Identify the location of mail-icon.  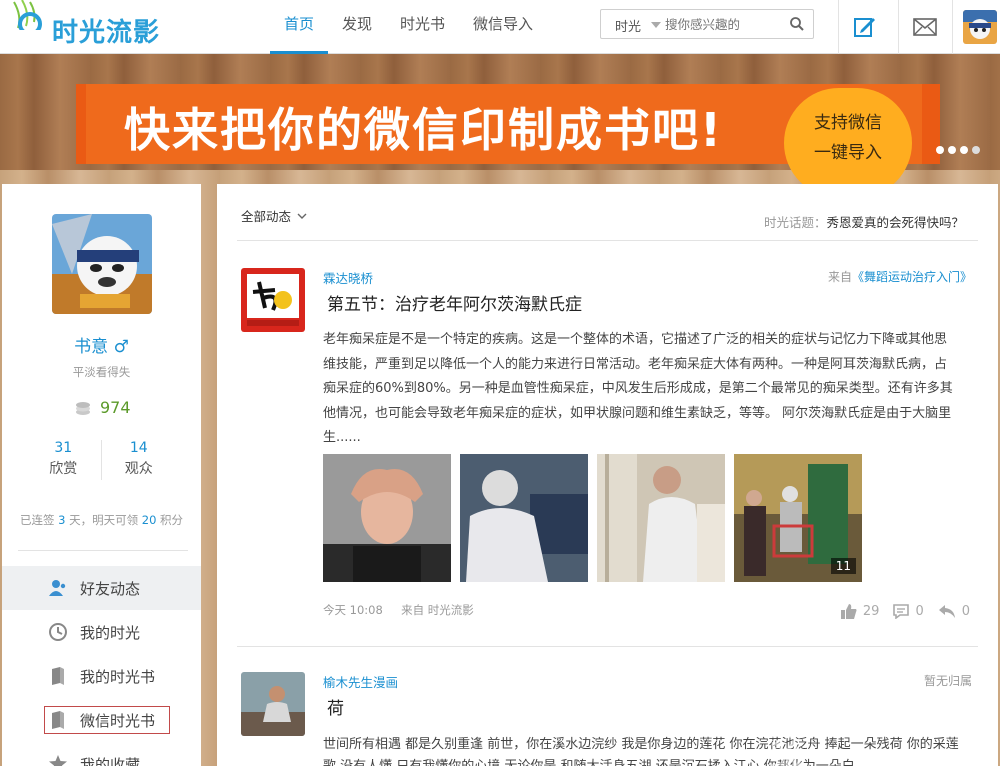
(924, 27).